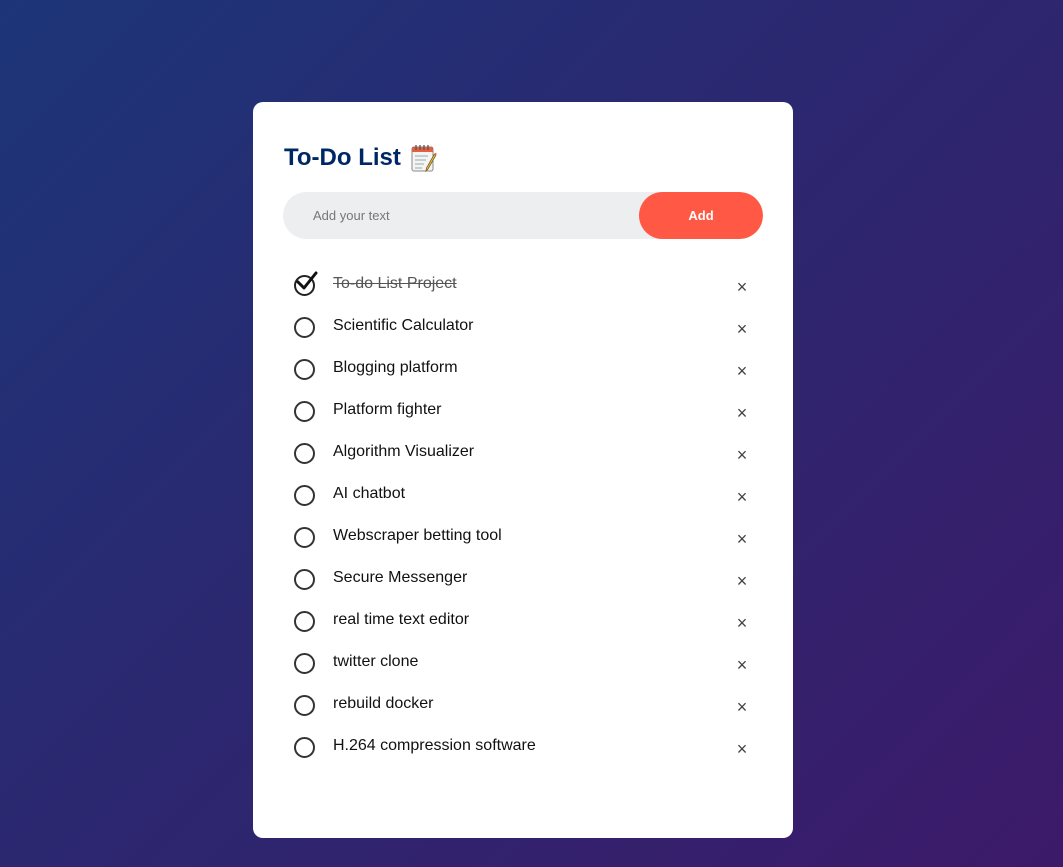 This screenshot has height=867, width=1063. Describe the element at coordinates (523, 284) in the screenshot. I see `task-item: To-do List Project ×` at that location.